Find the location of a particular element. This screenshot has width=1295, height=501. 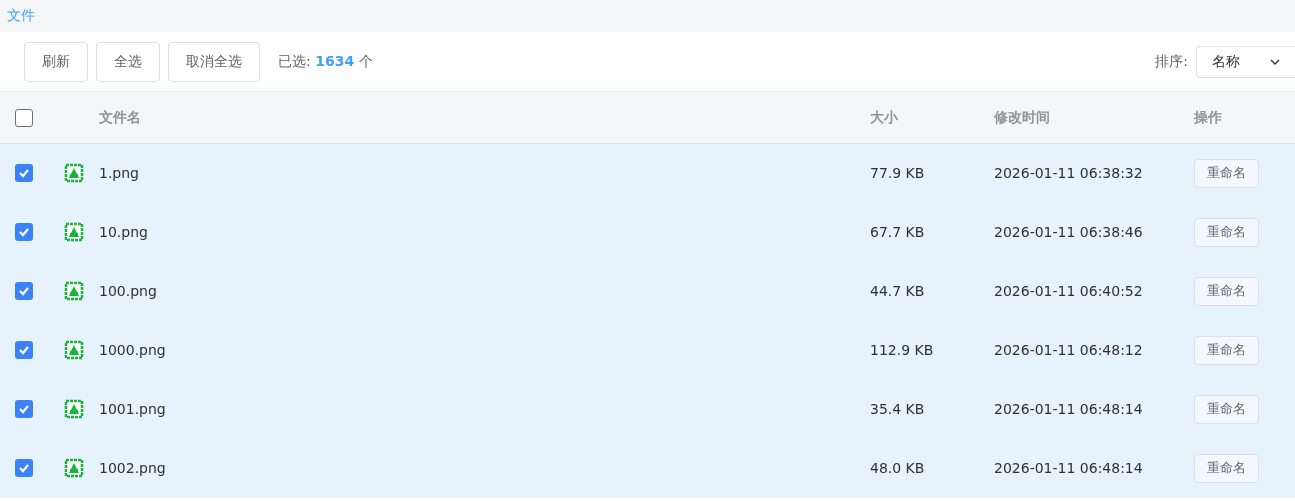

selection-count: 已选: 1634 个 is located at coordinates (325, 61).